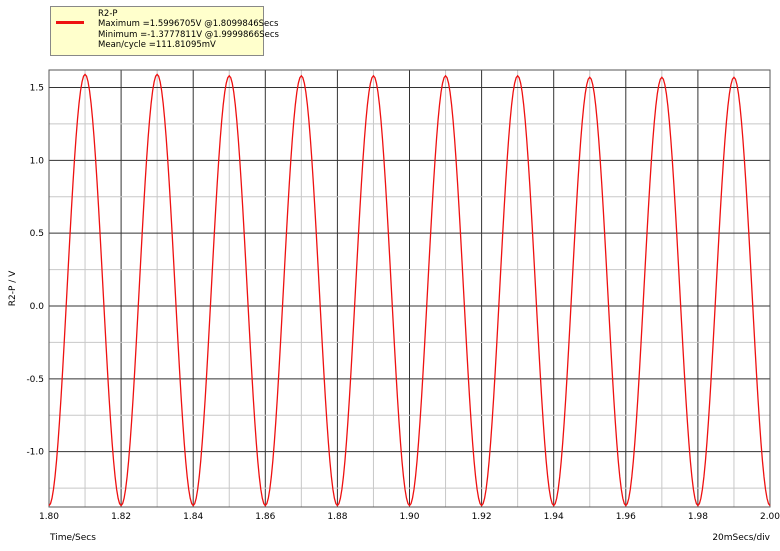  What do you see at coordinates (193, 517) in the screenshot?
I see `x-tick-label: 1.84` at bounding box center [193, 517].